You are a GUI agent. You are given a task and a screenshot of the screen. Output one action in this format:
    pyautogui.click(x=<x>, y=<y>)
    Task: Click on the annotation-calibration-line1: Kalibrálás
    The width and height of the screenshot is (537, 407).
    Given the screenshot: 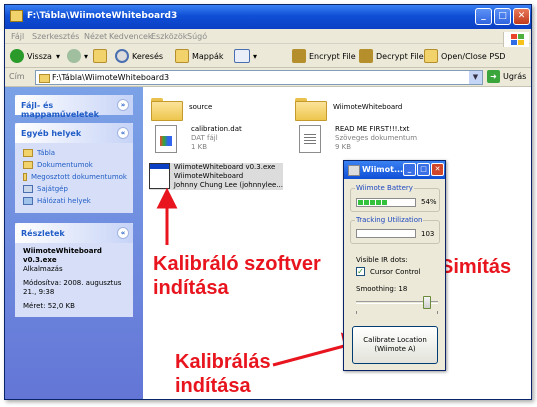 What is the action you would take?
    pyautogui.click(x=223, y=362)
    